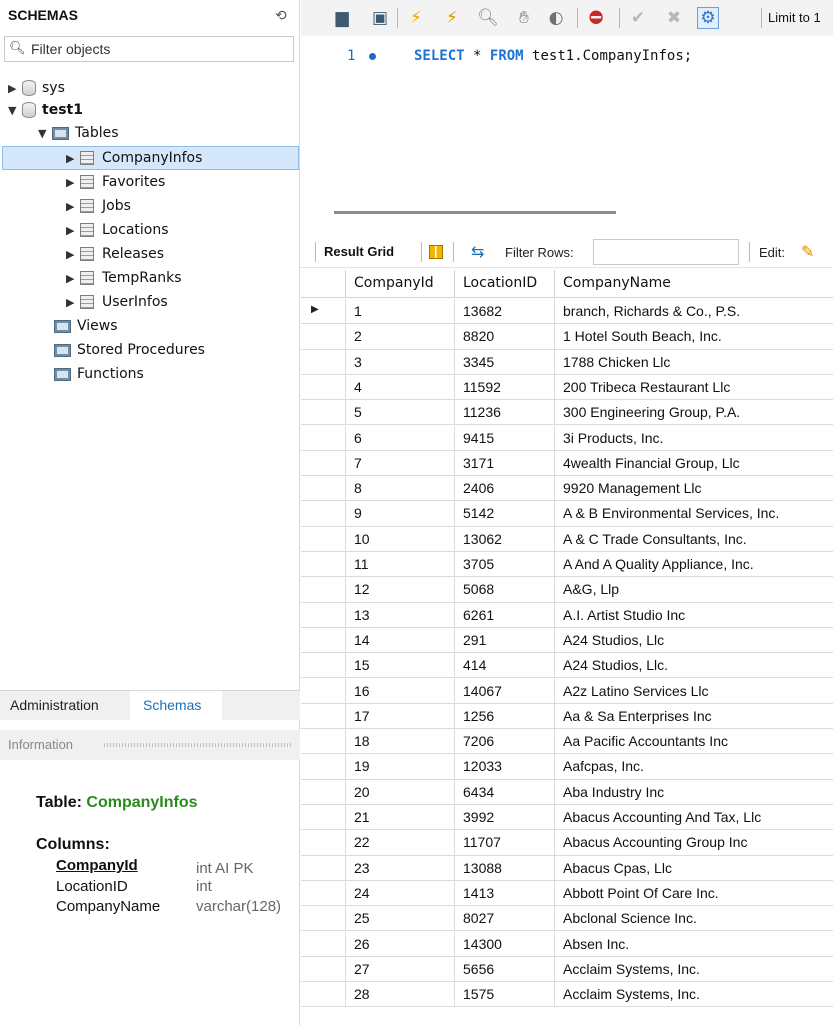 This screenshot has width=833, height=1025. I want to click on table-row: 9 5142 A & B Environmental Services, Inc., so click(567, 514).